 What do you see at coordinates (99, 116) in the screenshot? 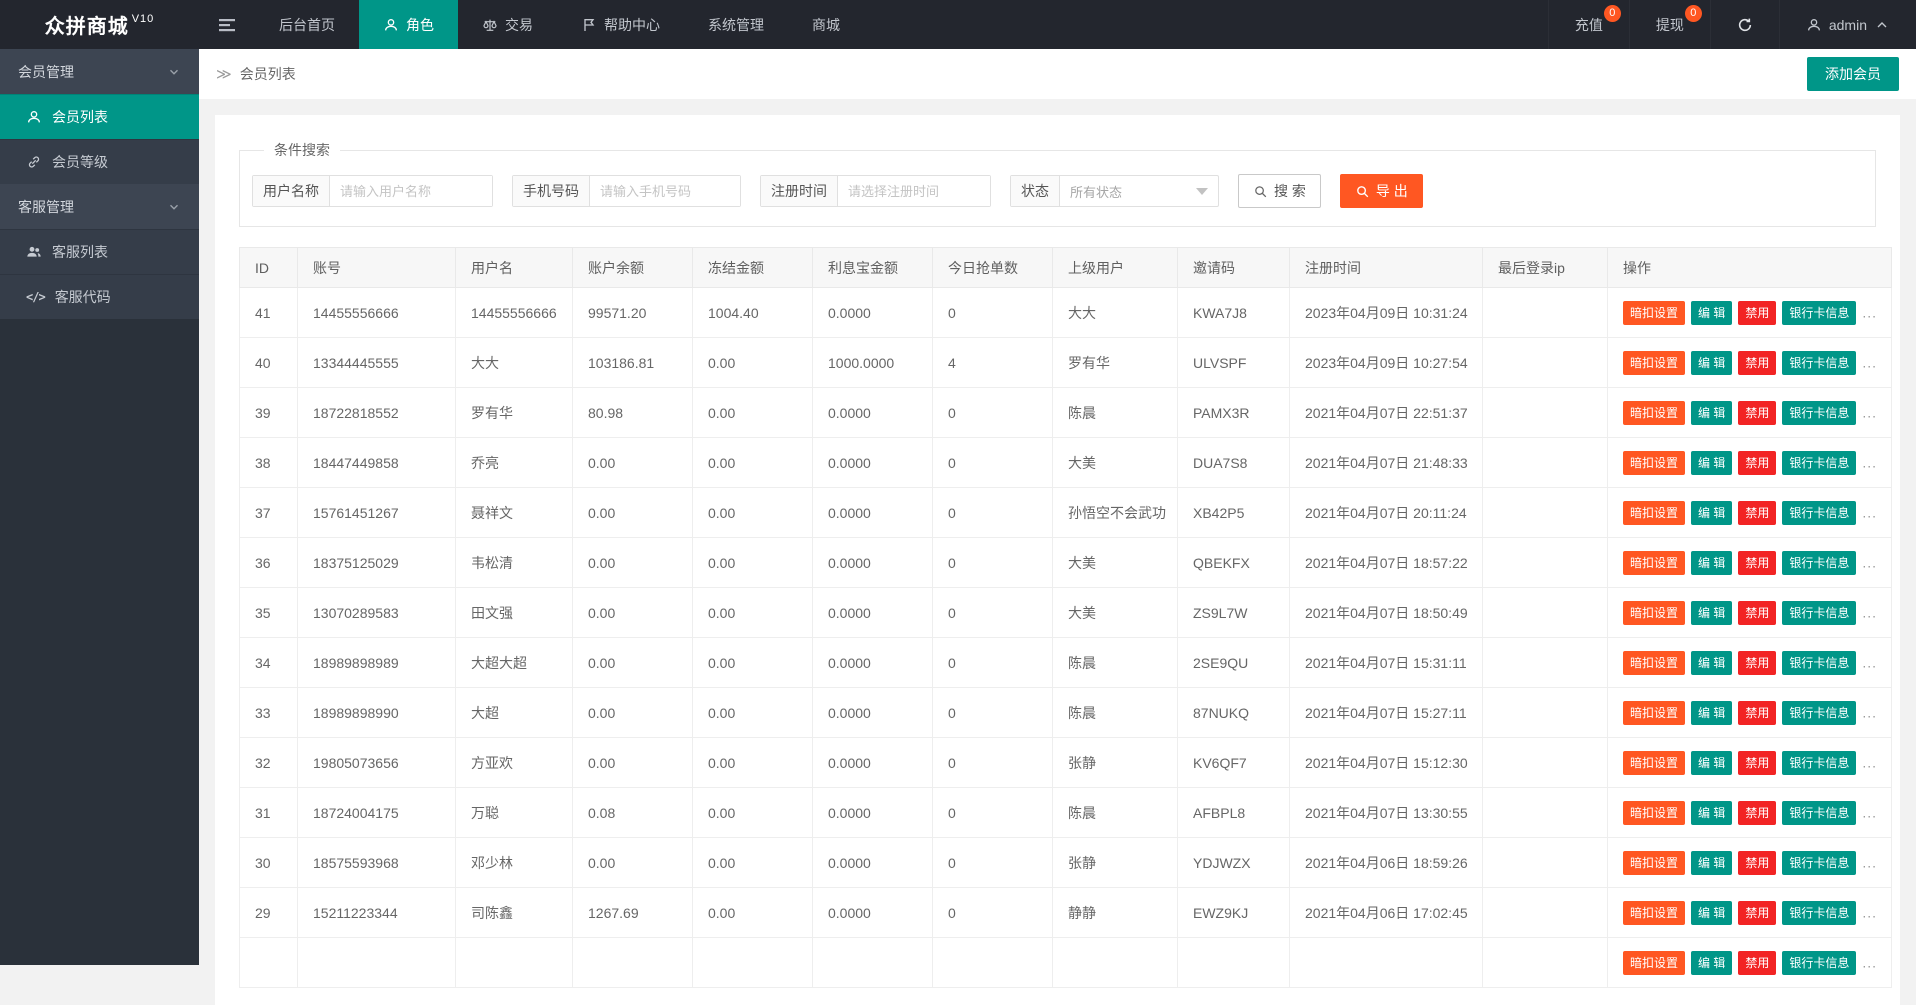
I see `sidebar-item-member-list: 会员列表` at bounding box center [99, 116].